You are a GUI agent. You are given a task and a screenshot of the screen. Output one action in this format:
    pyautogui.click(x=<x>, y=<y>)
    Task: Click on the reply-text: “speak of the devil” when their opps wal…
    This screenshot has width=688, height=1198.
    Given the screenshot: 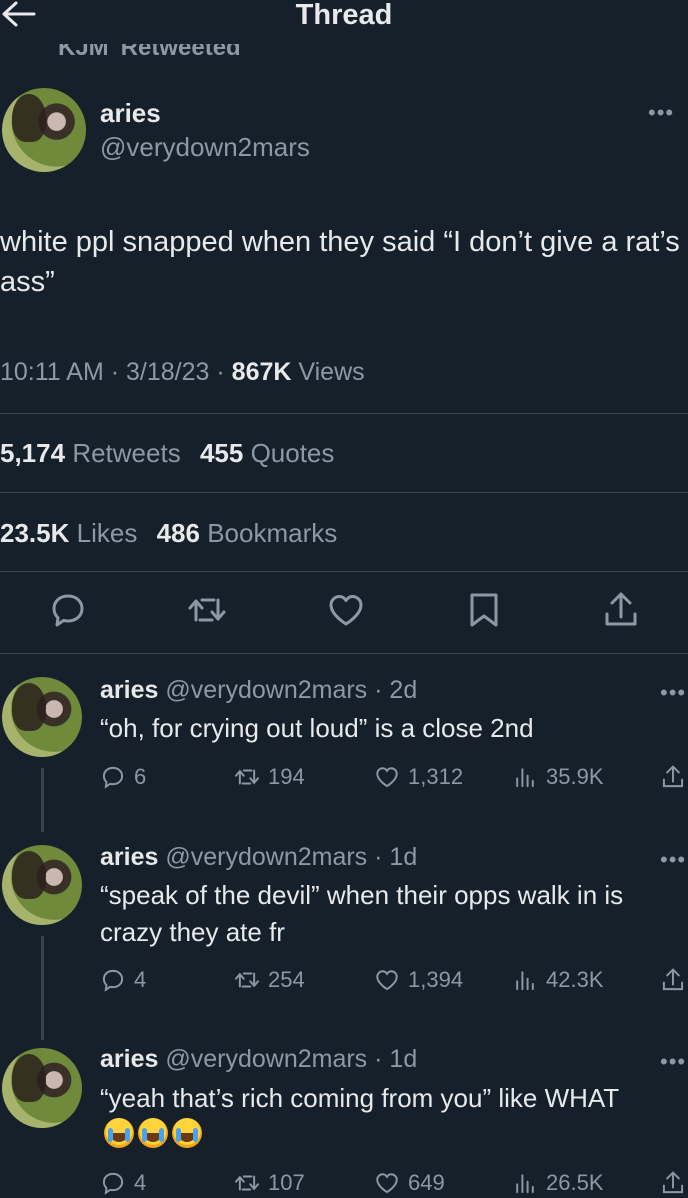 What is the action you would take?
    pyautogui.click(x=362, y=913)
    